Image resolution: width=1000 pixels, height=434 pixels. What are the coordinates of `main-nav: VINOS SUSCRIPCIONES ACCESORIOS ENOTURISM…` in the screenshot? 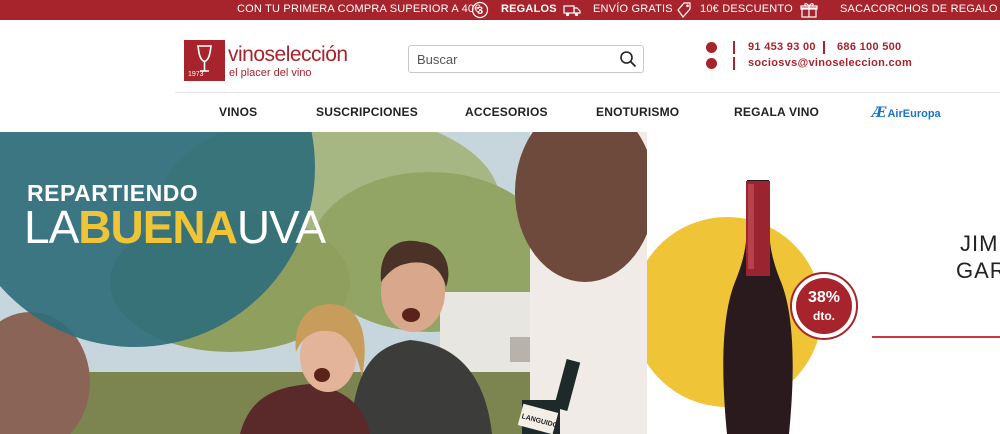 It's located at (500, 112).